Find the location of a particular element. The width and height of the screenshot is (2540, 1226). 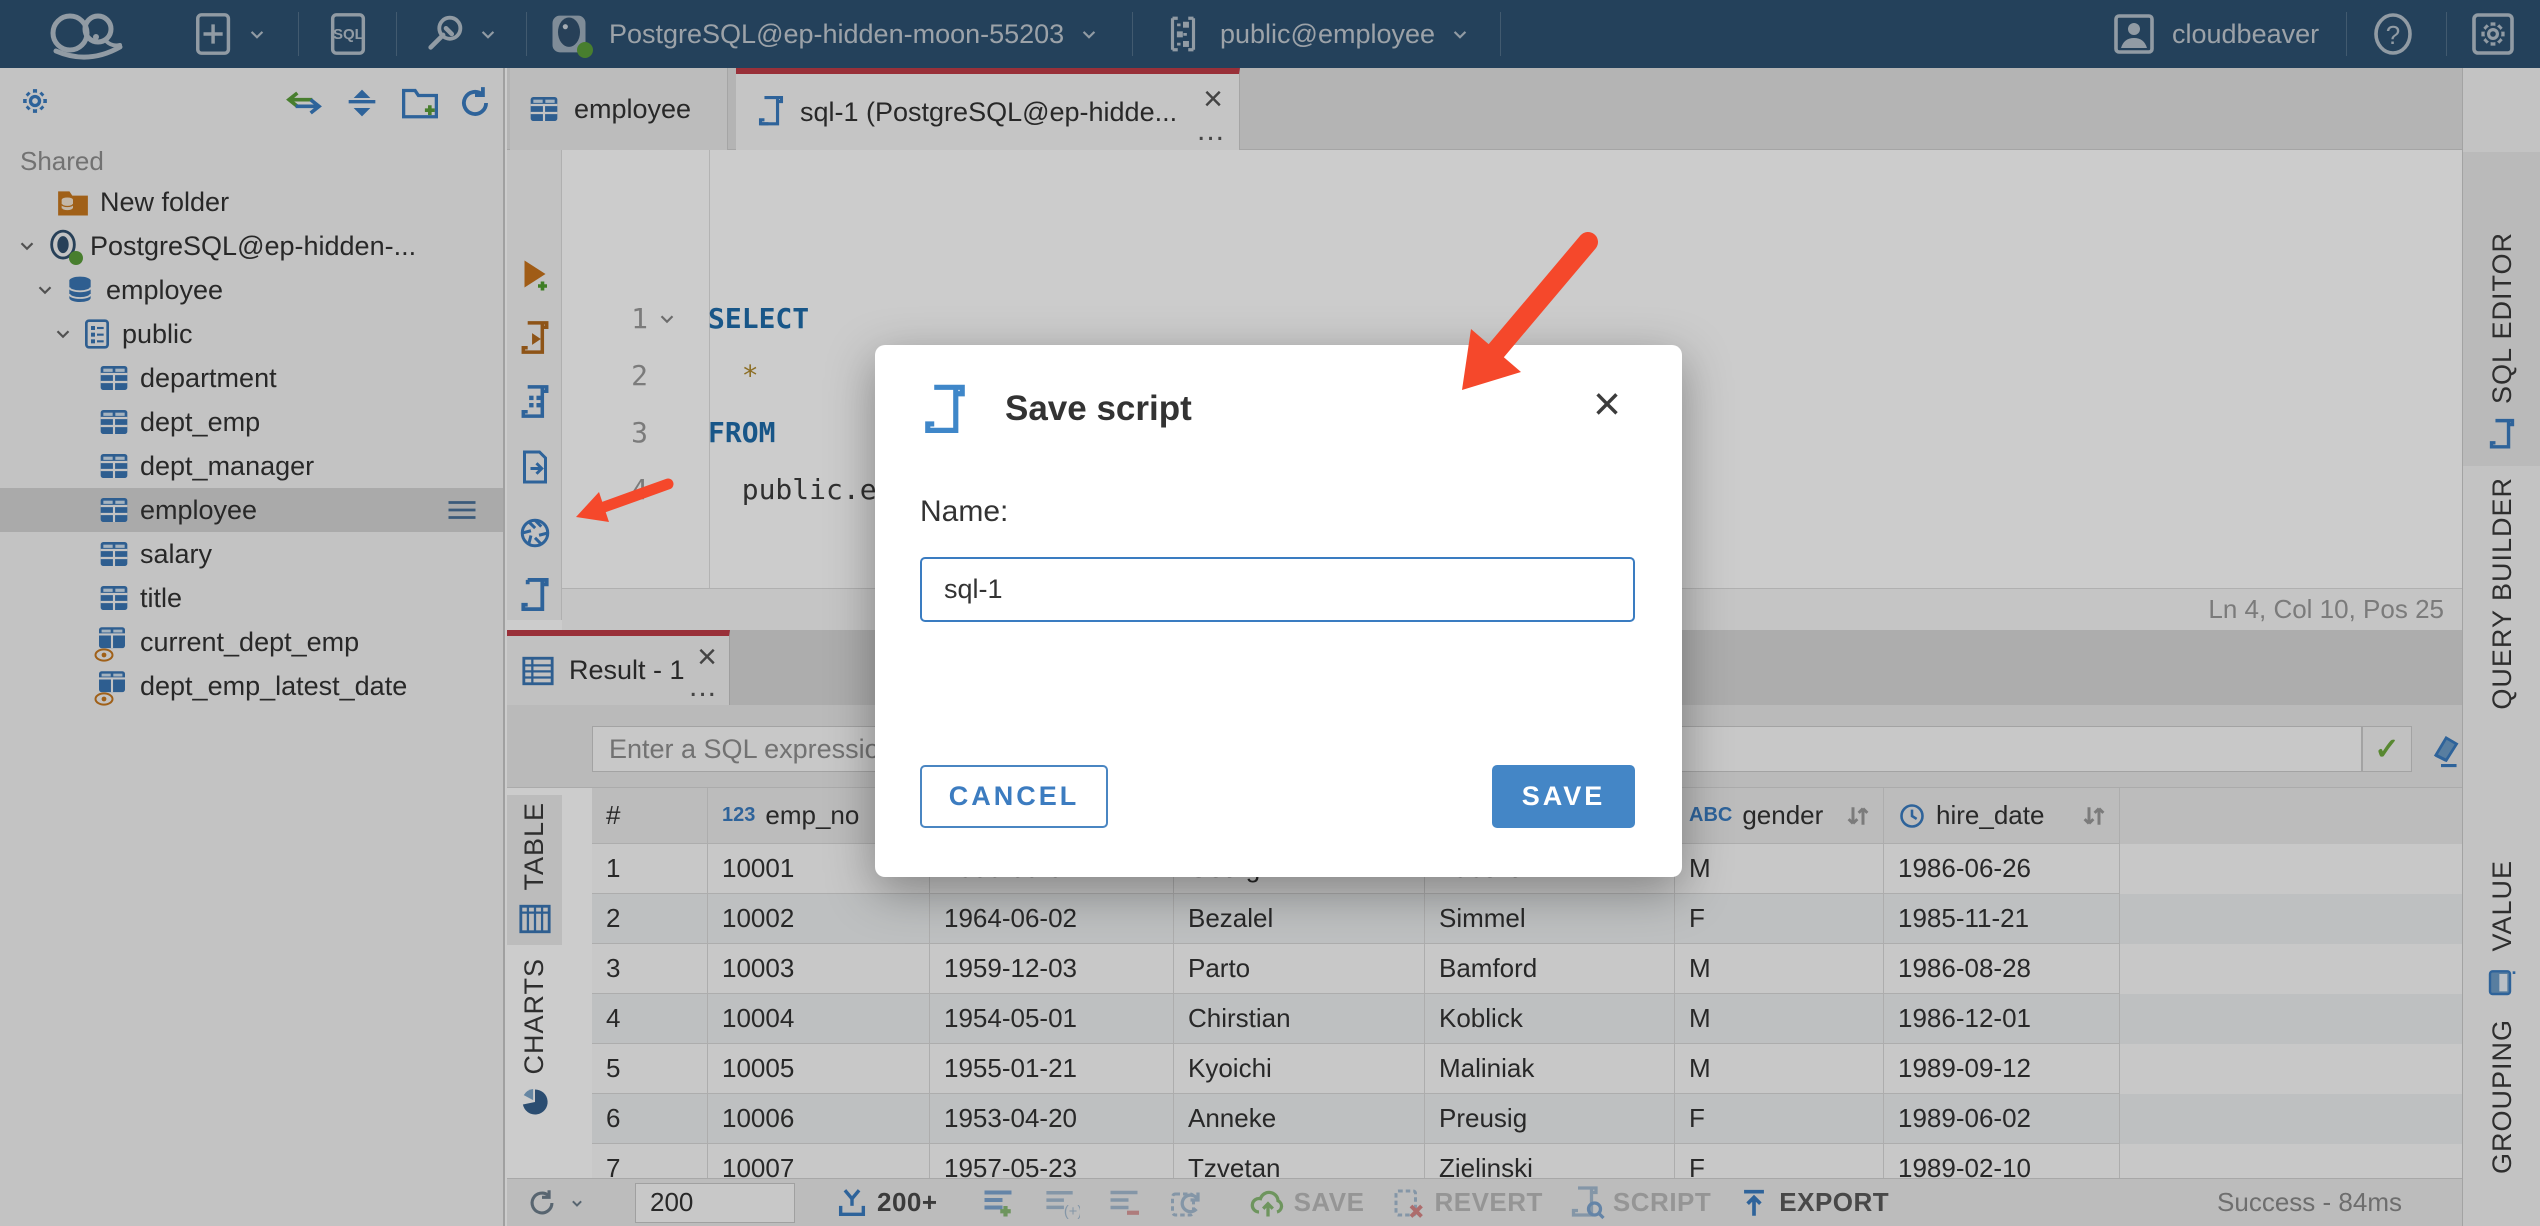

name-field-label: Name: is located at coordinates (964, 511).